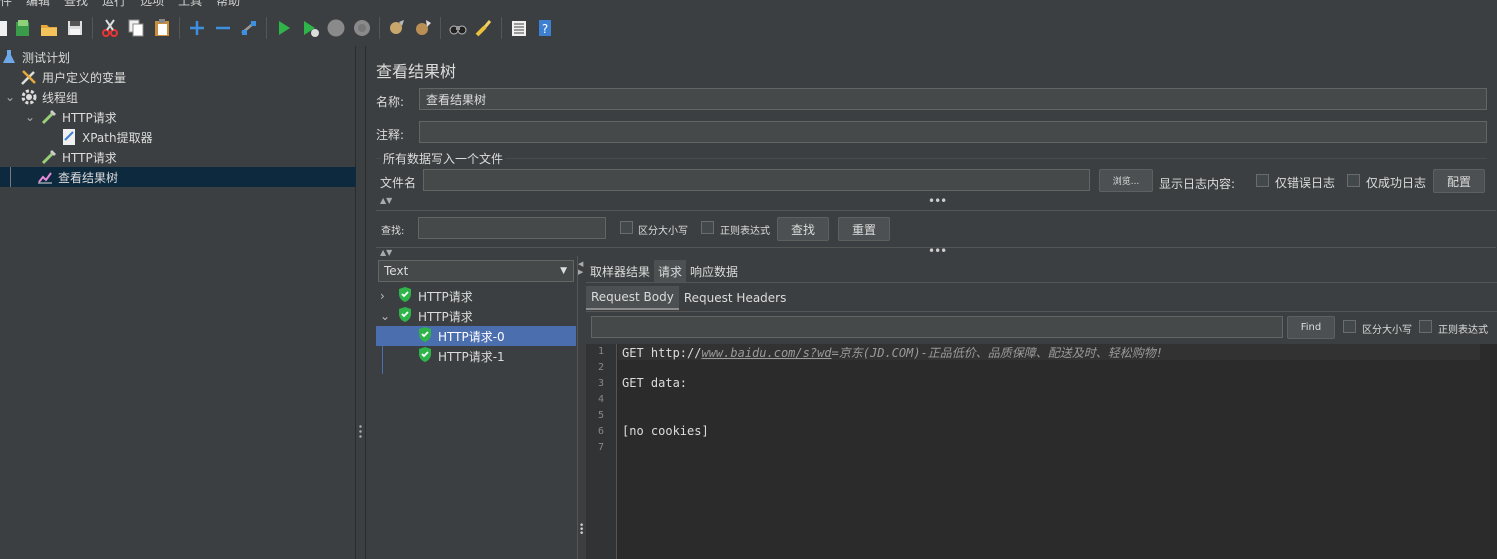 This screenshot has height=559, width=1497. What do you see at coordinates (396, 271) in the screenshot?
I see `renderer-value: Text` at bounding box center [396, 271].